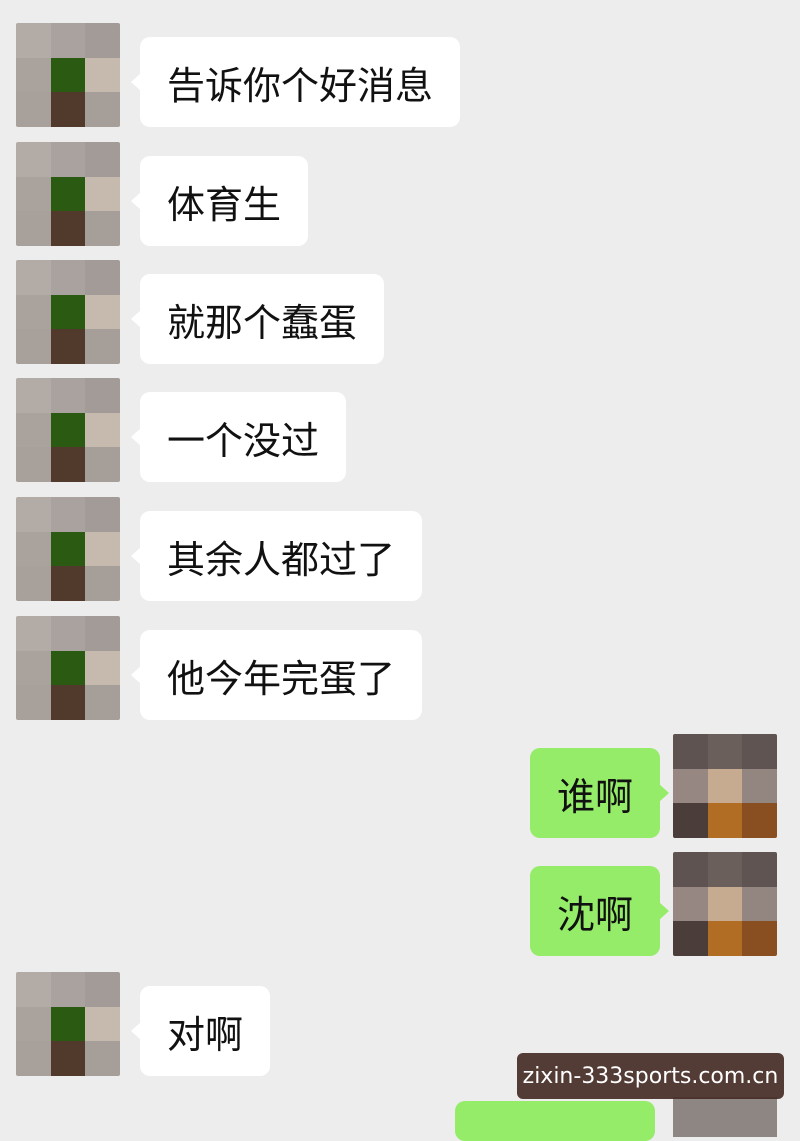 Image resolution: width=800 pixels, height=1141 pixels. What do you see at coordinates (257, 319) in the screenshot?
I see `message-bubble-incoming: 就那个蠢蛋` at bounding box center [257, 319].